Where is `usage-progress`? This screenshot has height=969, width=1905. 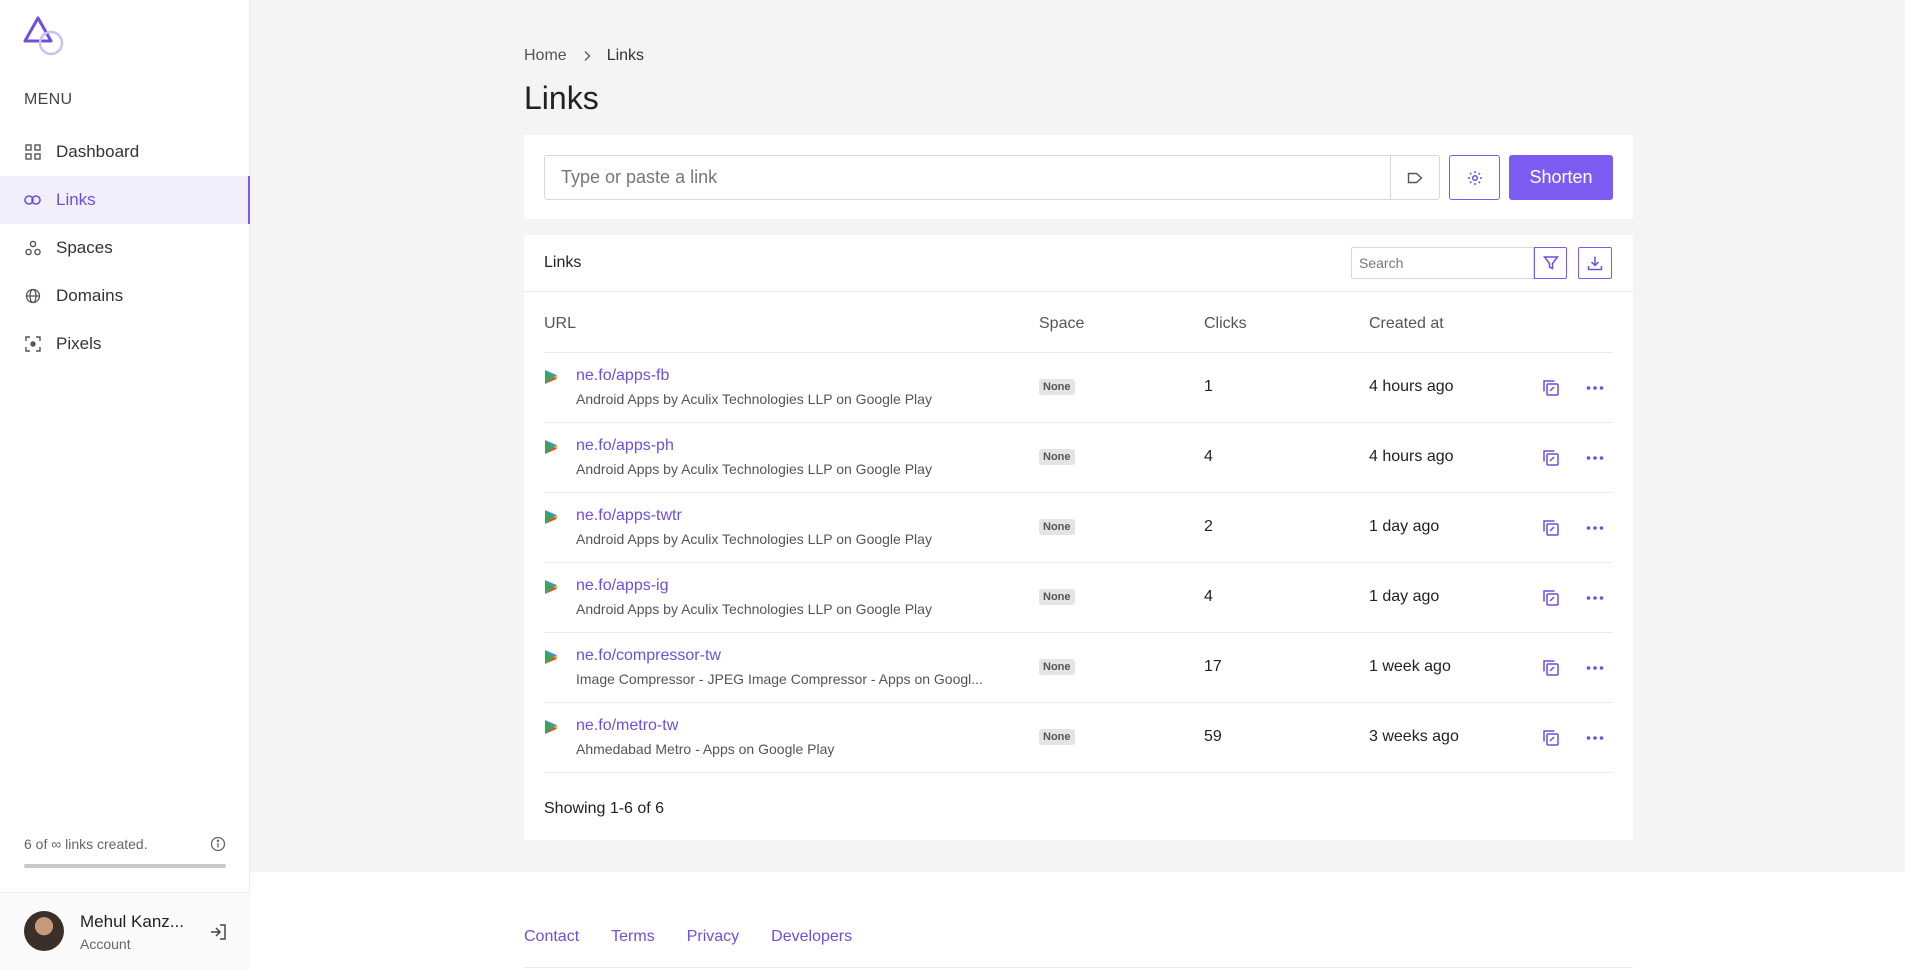 usage-progress is located at coordinates (125, 866).